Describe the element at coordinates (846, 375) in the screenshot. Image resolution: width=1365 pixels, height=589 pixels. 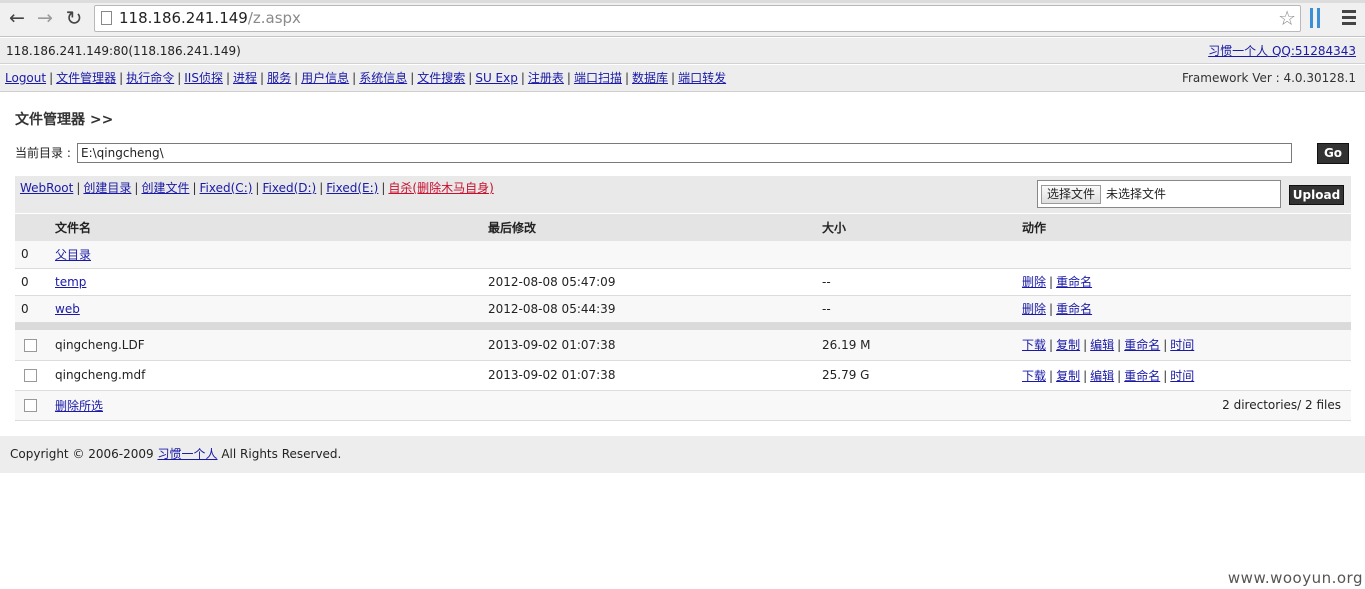
I see `file-size: 25.79 G` at that location.